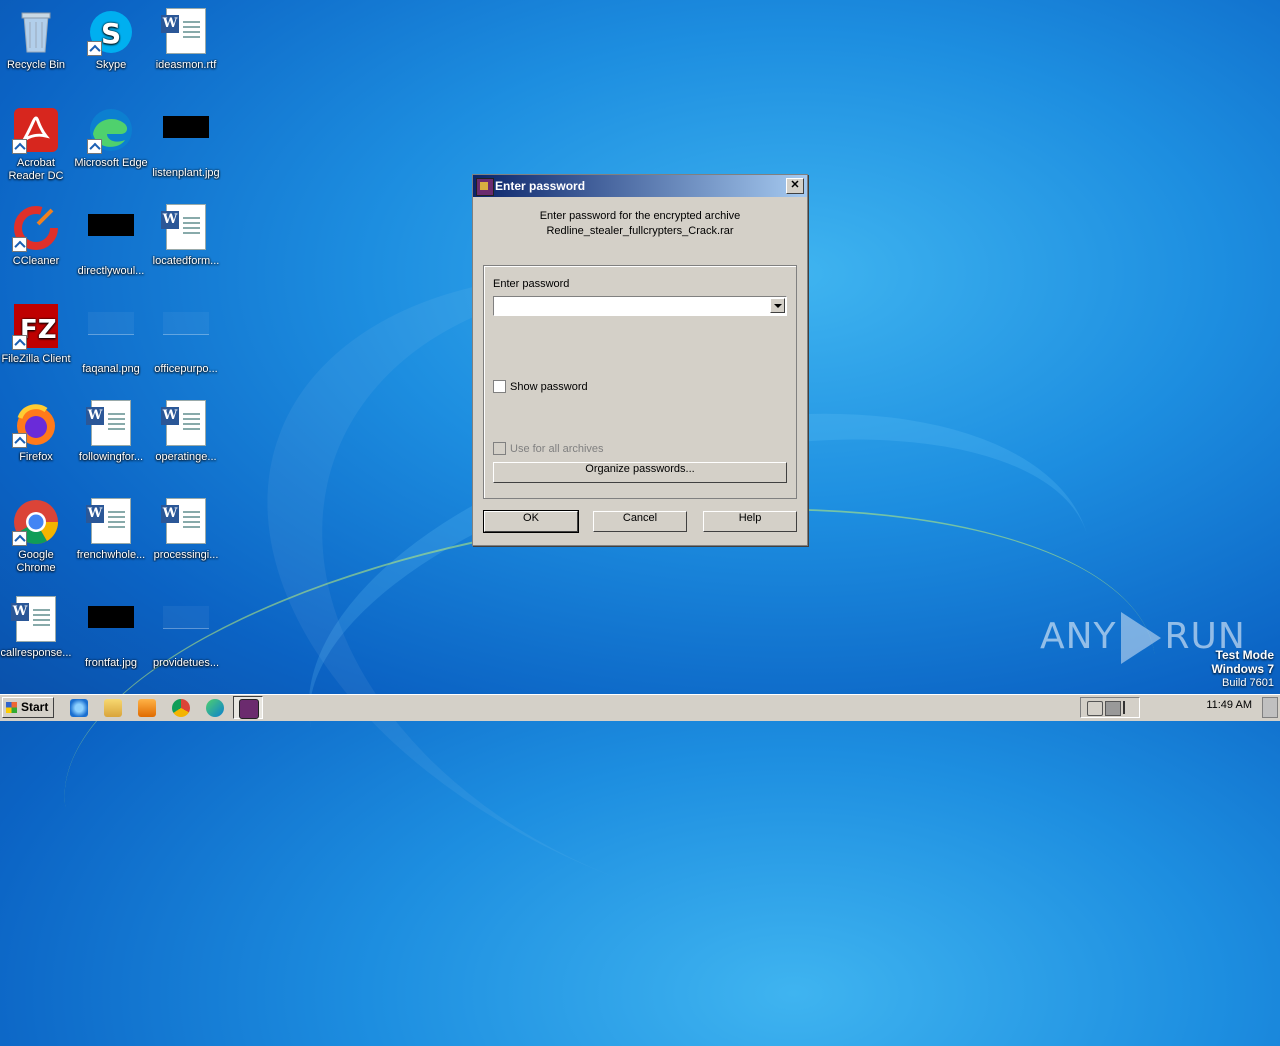 This screenshot has width=1280, height=1046. I want to click on cancel-button: Cancel, so click(640, 521).